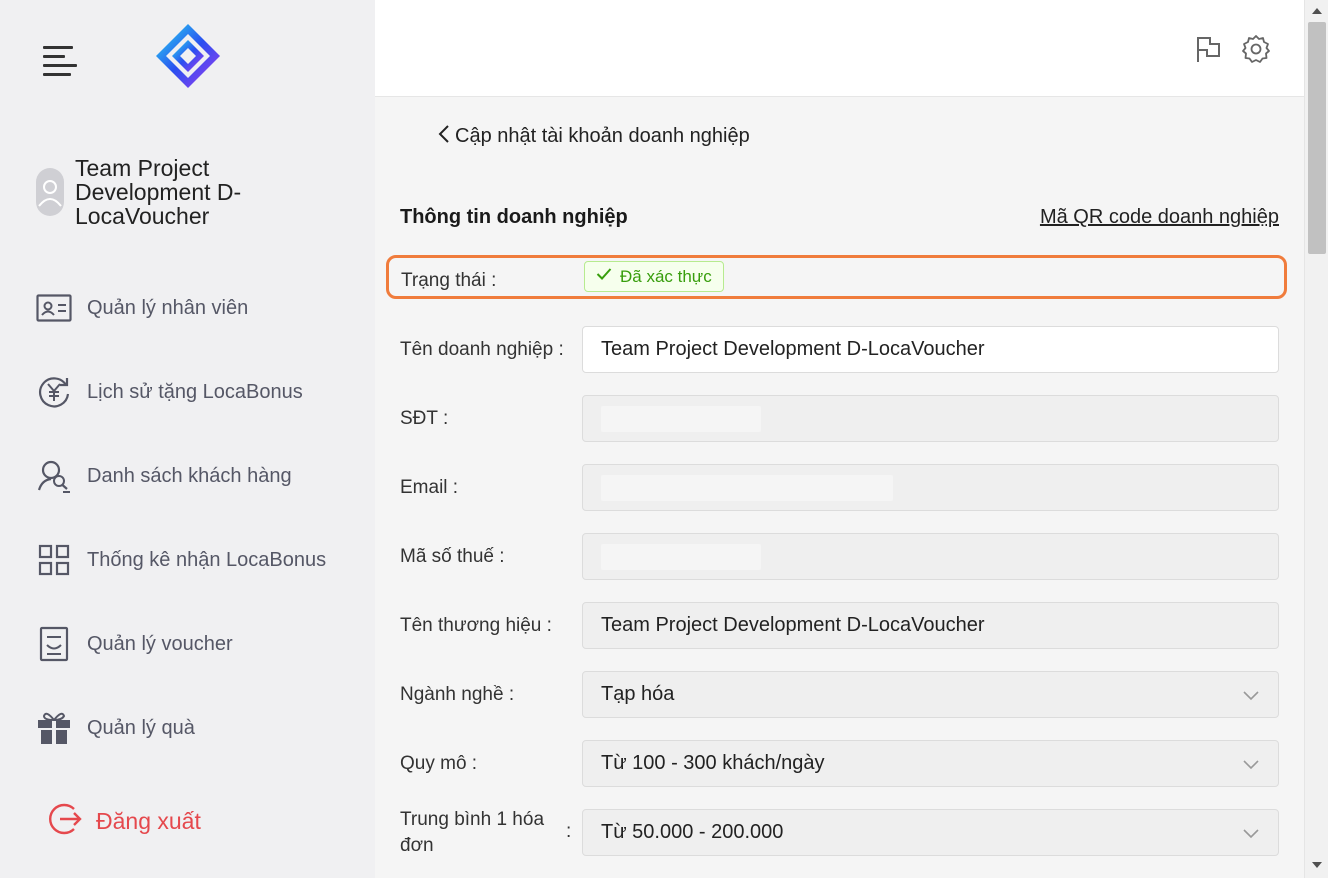 This screenshot has height=878, width=1328. I want to click on row-scale: Quy mô : Từ 100 - 300 khách/ngày, so click(840, 763).